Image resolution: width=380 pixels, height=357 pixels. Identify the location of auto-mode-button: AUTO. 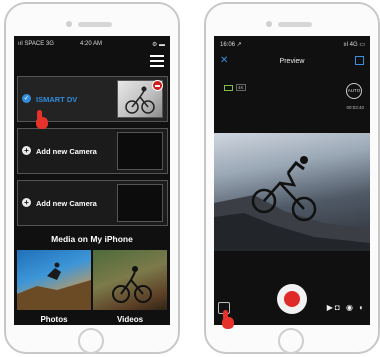
(354, 91).